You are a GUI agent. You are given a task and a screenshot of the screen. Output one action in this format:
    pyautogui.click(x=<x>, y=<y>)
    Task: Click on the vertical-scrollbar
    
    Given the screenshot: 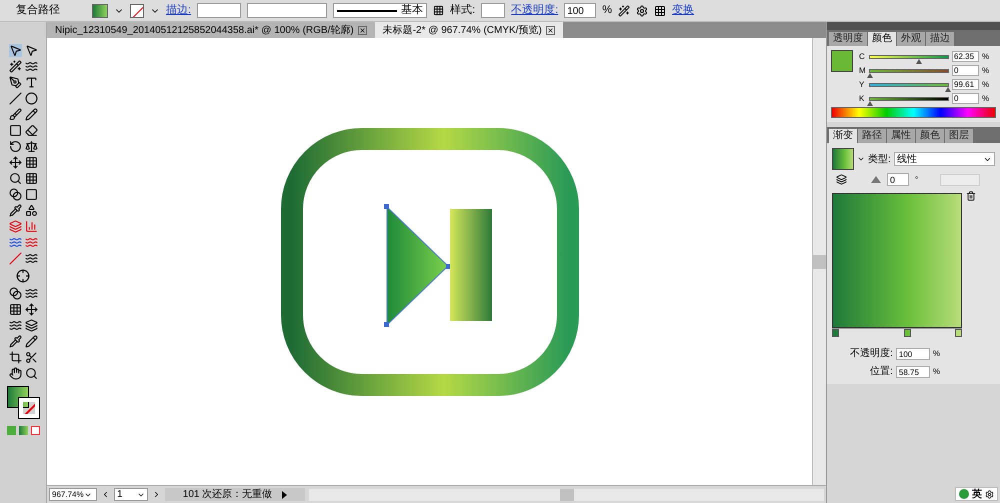 What is the action you would take?
    pyautogui.click(x=819, y=261)
    